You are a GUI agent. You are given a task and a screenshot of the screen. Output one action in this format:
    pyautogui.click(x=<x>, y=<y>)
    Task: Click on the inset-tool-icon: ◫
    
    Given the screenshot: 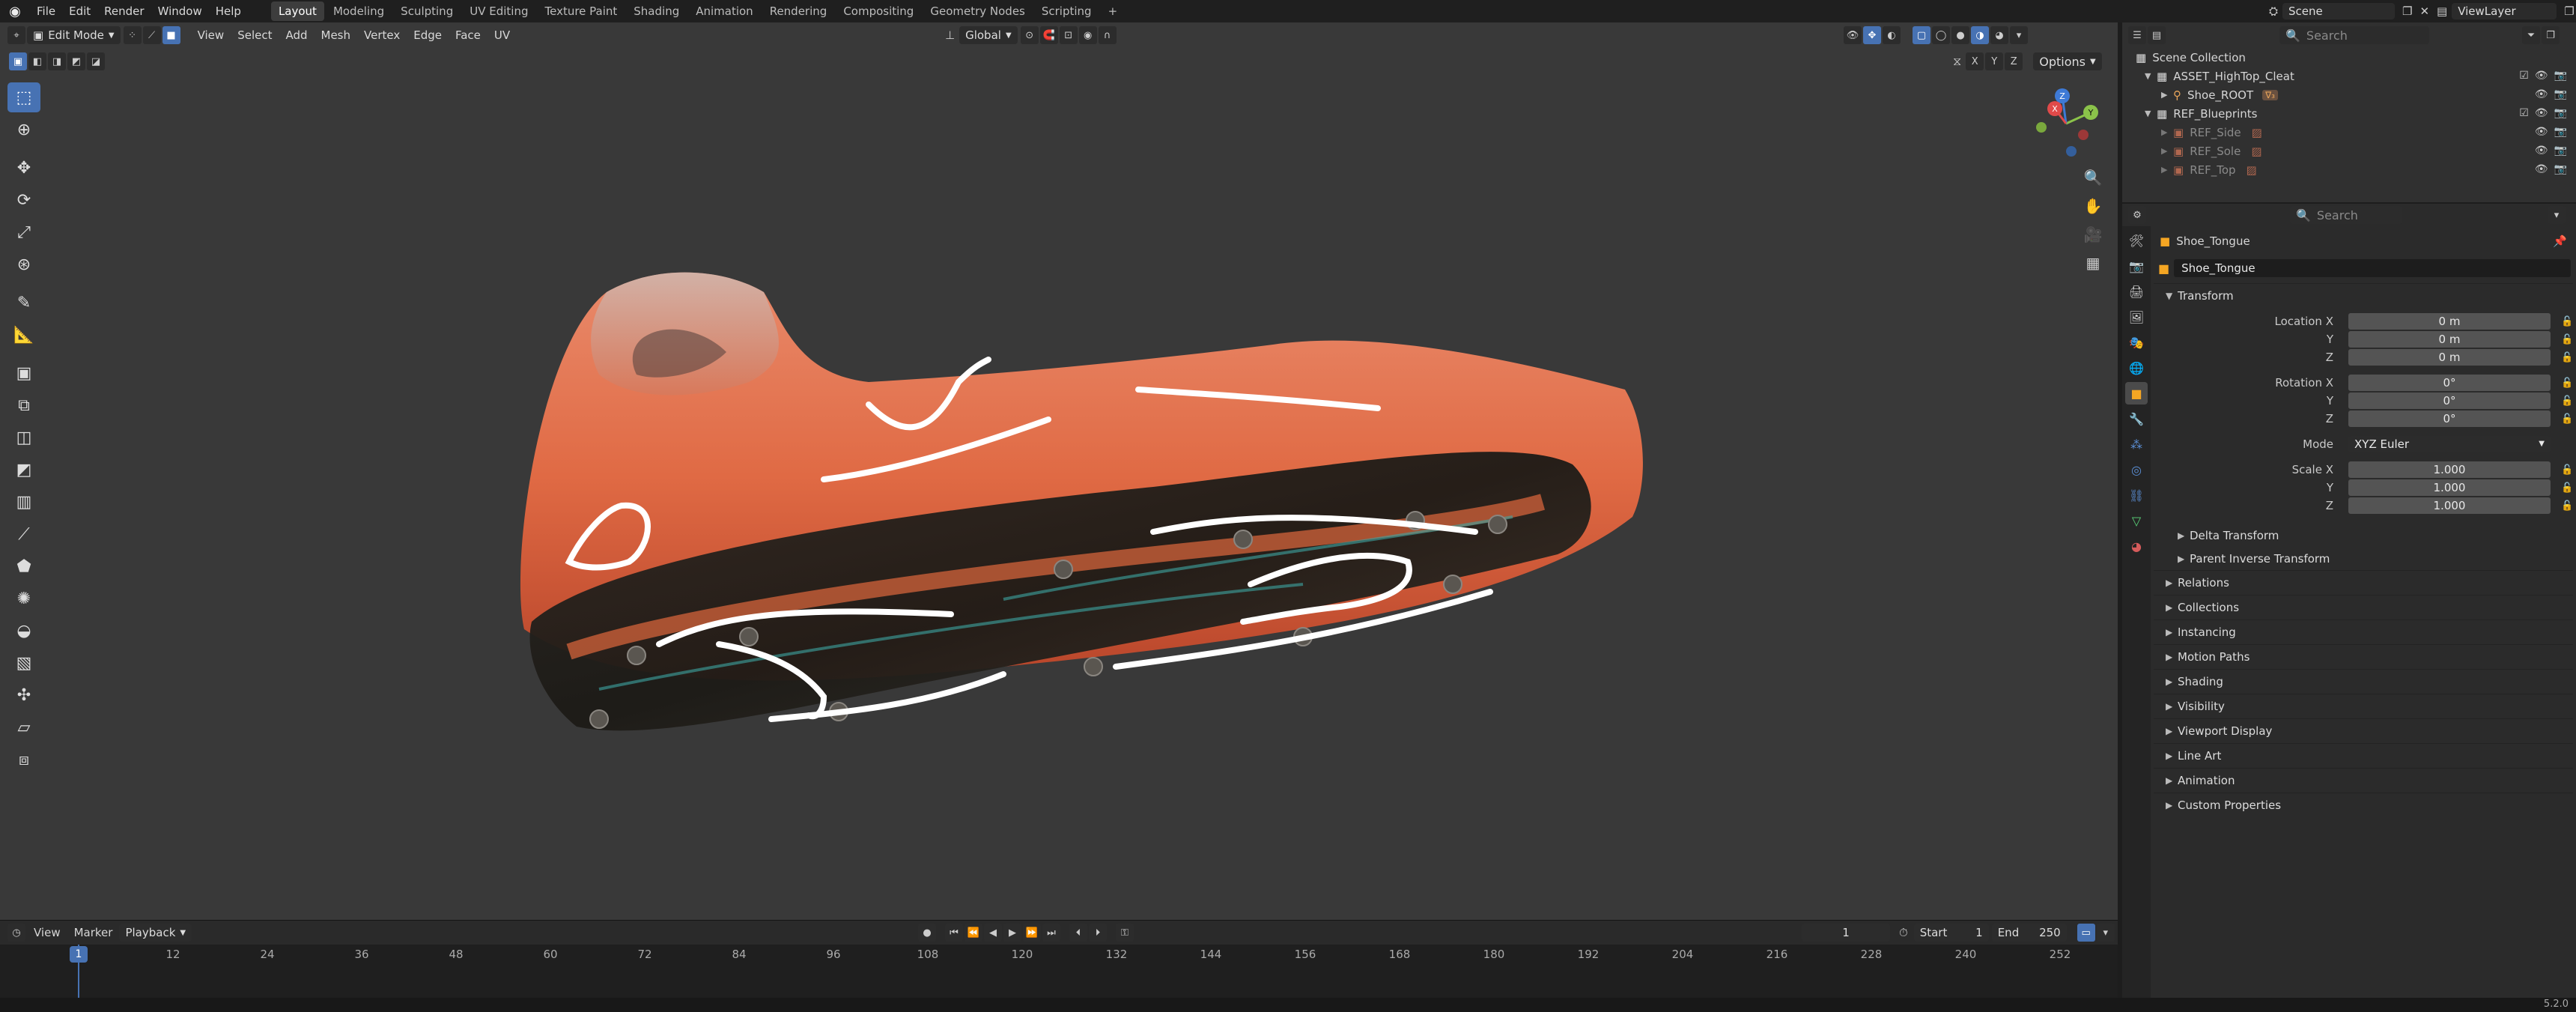 What is the action you would take?
    pyautogui.click(x=23, y=437)
    